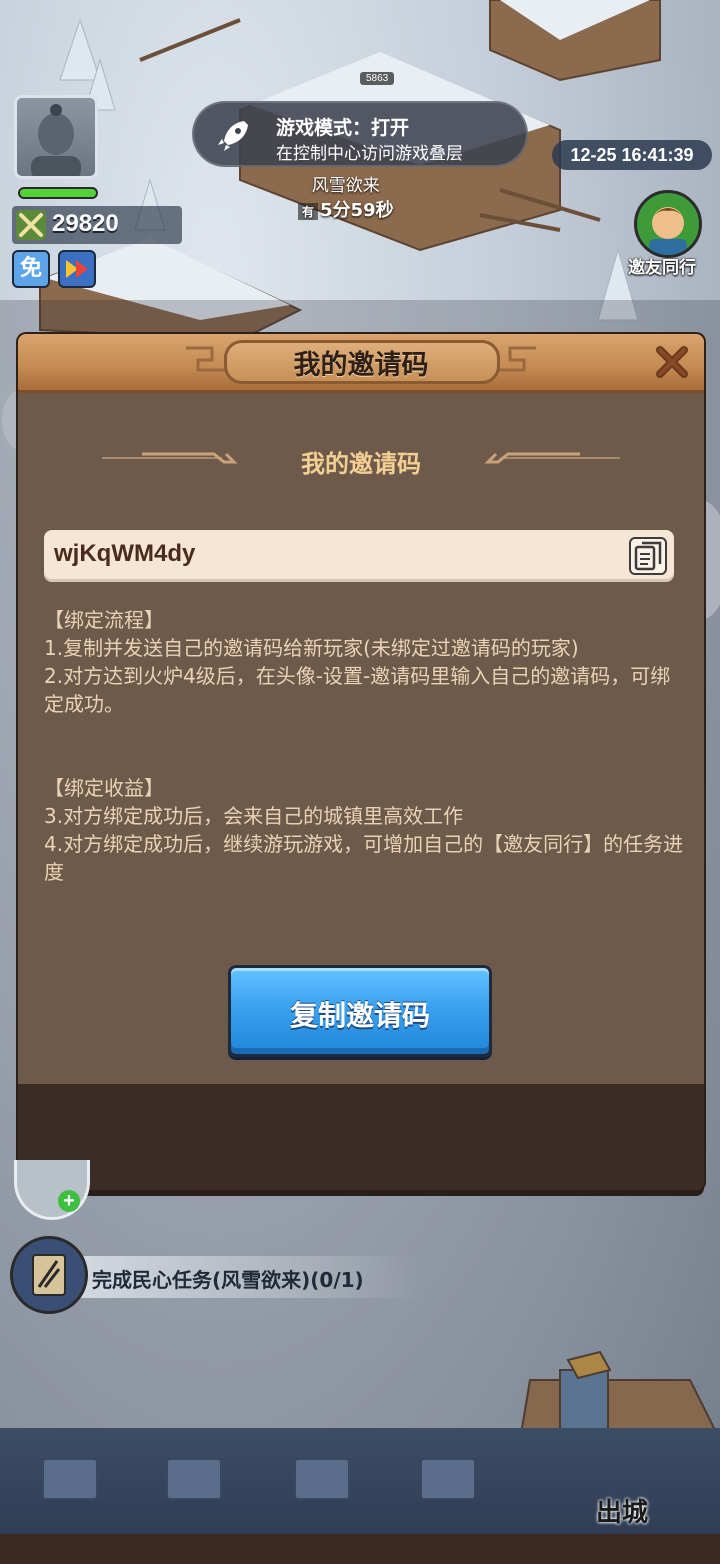 The height and width of the screenshot is (1564, 720). What do you see at coordinates (104, 788) in the screenshot?
I see `rules-heading-benefit: 【绑定收益】` at bounding box center [104, 788].